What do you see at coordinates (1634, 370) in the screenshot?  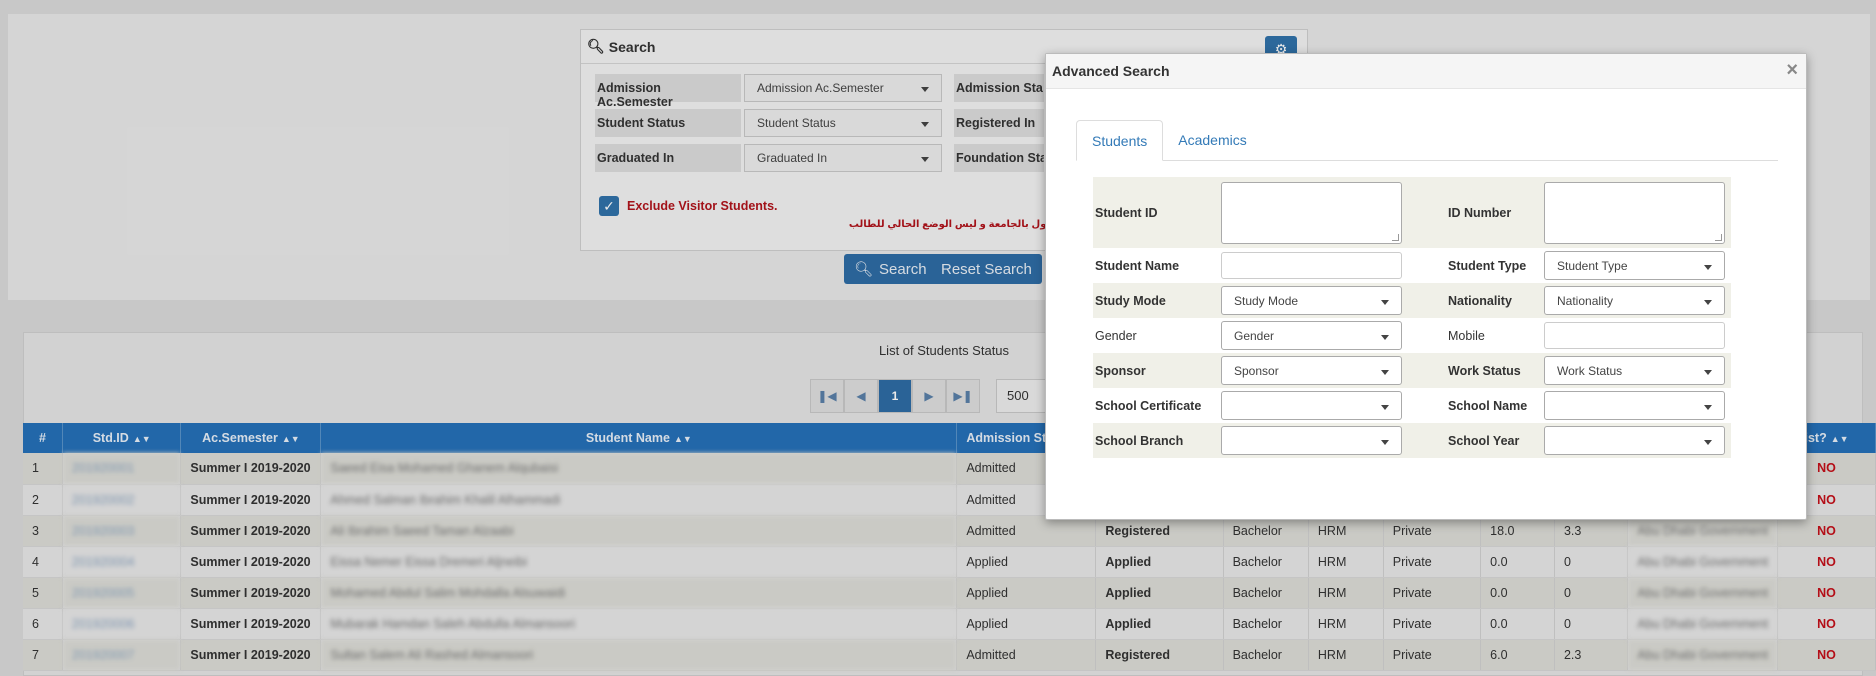 I see `work-status-select: Work Status` at bounding box center [1634, 370].